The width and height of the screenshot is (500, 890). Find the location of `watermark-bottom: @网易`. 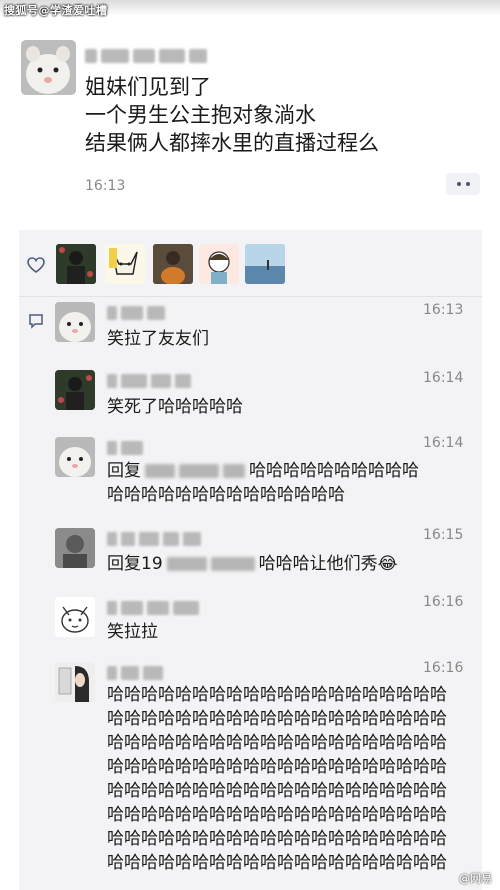

watermark-bottom: @网易 is located at coordinates (475, 878).